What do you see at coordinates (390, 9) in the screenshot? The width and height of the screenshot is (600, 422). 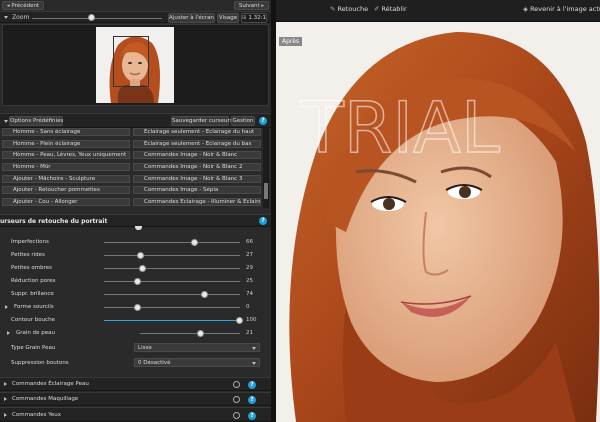 I see `restore-button: ✐ Rétablir` at bounding box center [390, 9].